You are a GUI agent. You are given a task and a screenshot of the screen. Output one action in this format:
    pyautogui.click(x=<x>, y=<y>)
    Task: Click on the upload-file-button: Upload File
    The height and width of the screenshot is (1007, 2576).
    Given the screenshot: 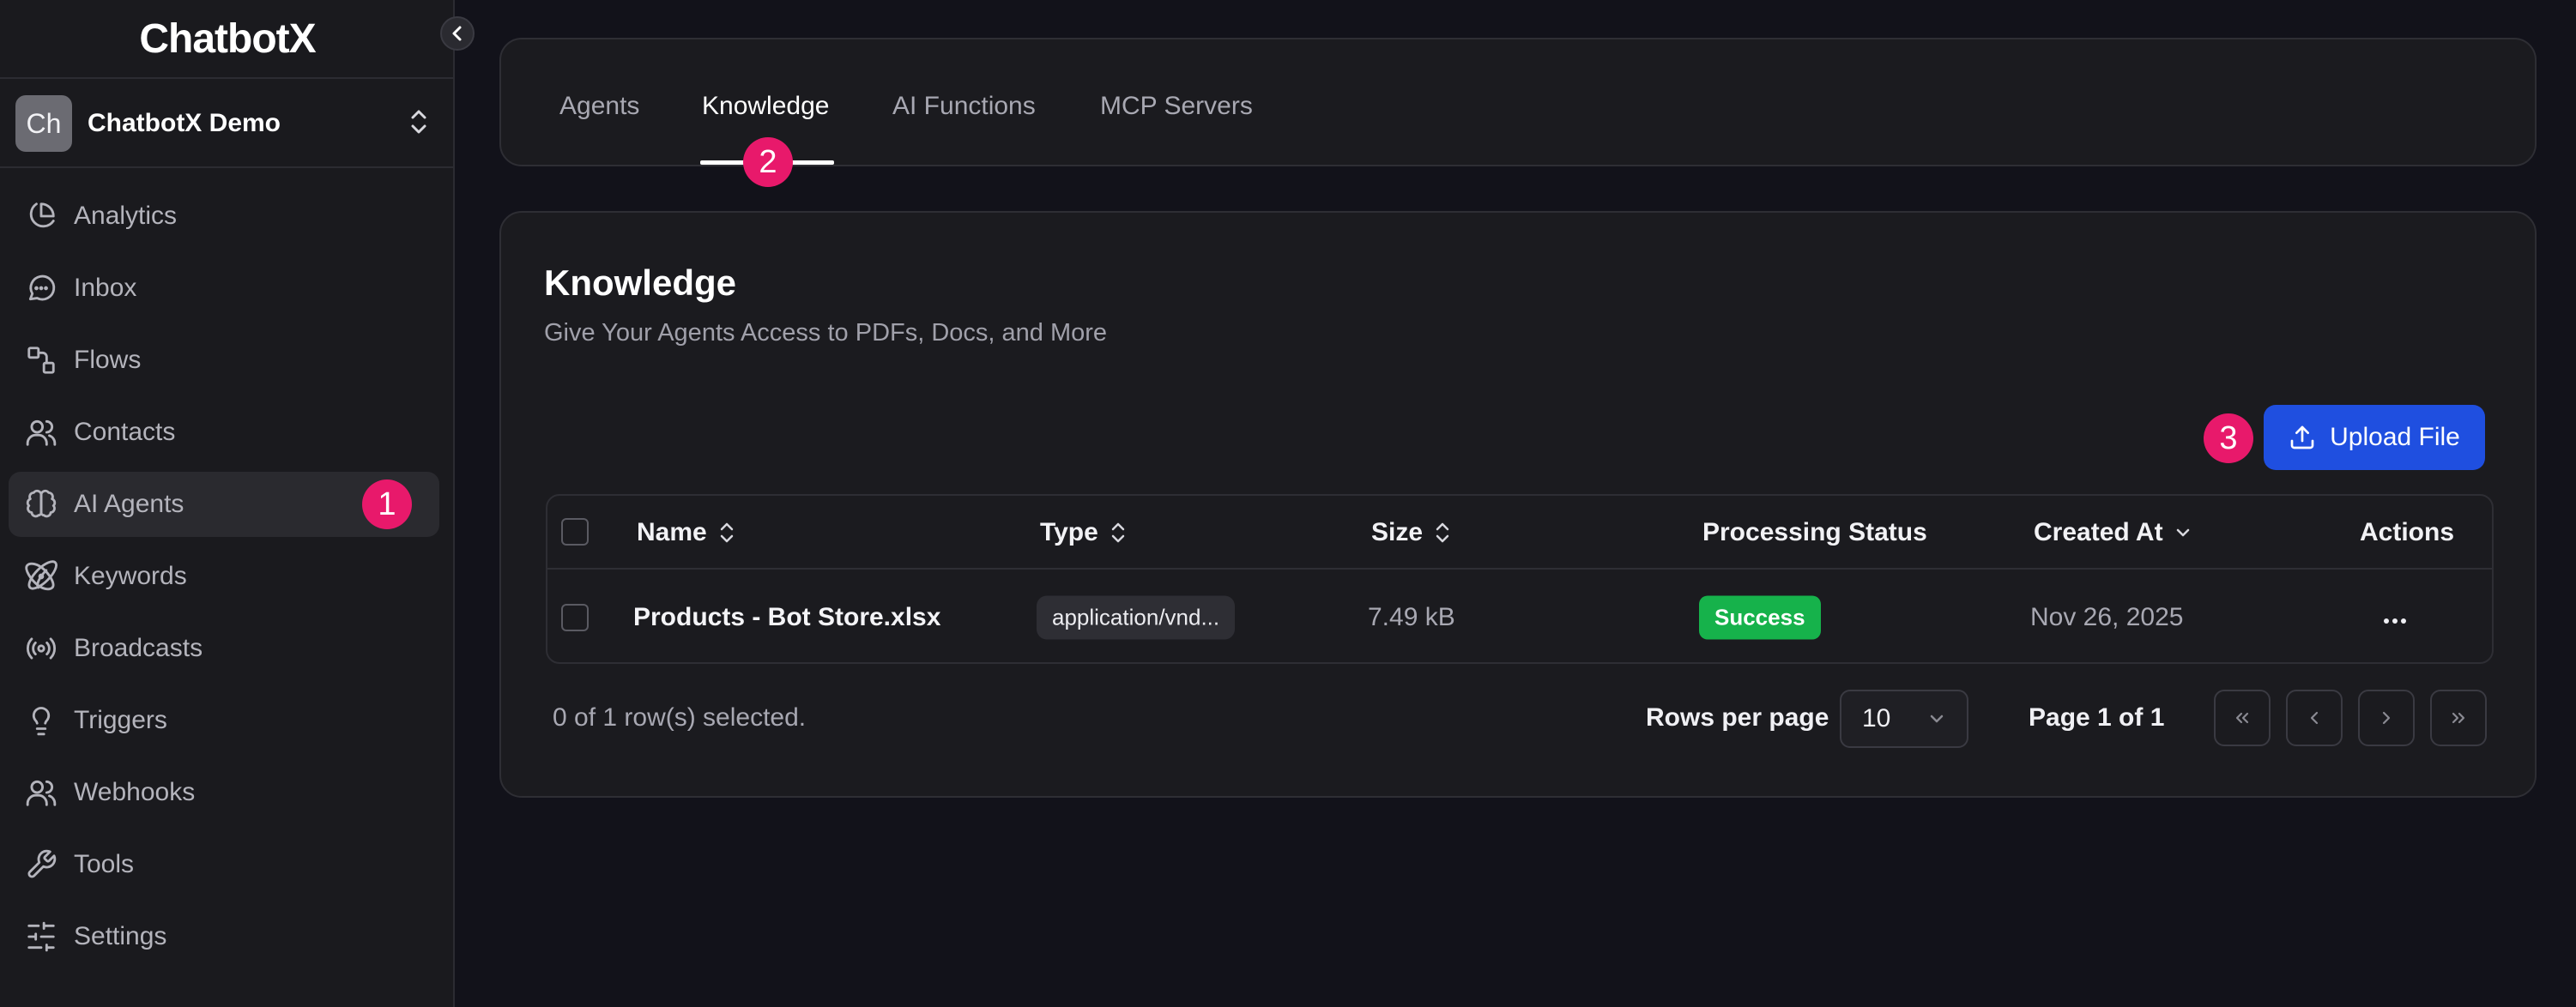 What is the action you would take?
    pyautogui.click(x=2374, y=437)
    